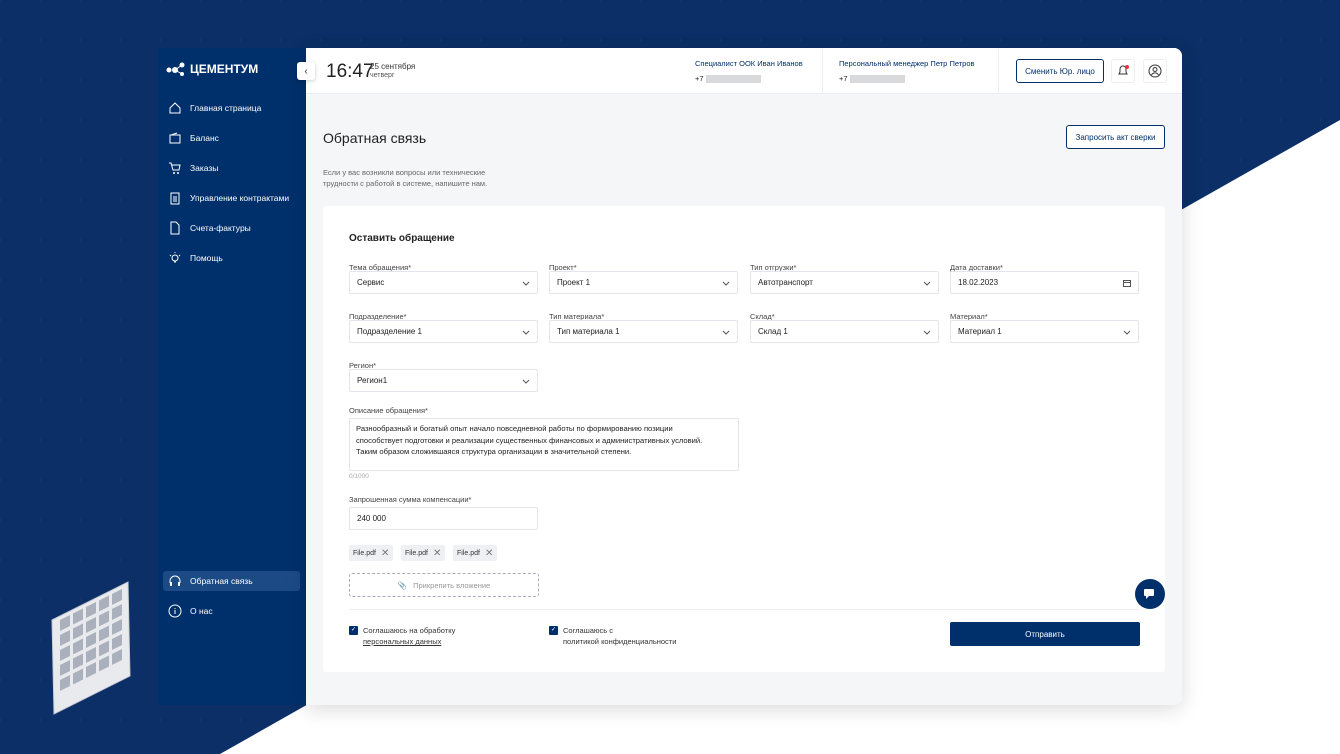 This screenshot has width=1340, height=754. I want to click on user-icon, so click(1155, 71).